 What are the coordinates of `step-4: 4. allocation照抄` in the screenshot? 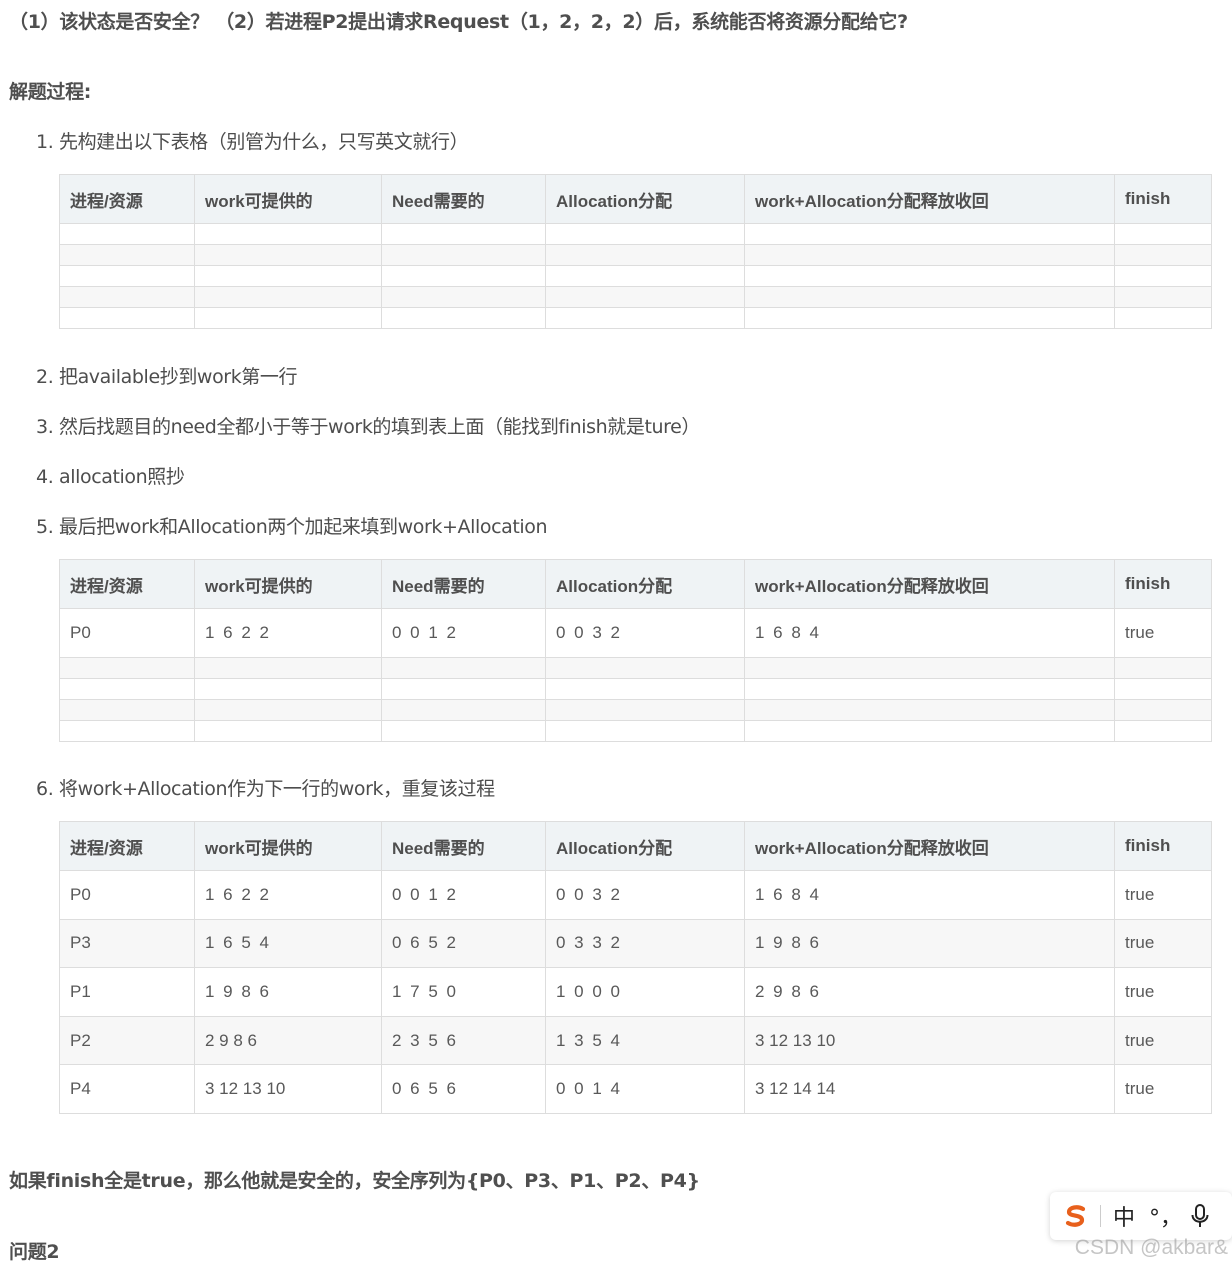 It's located at (110, 477).